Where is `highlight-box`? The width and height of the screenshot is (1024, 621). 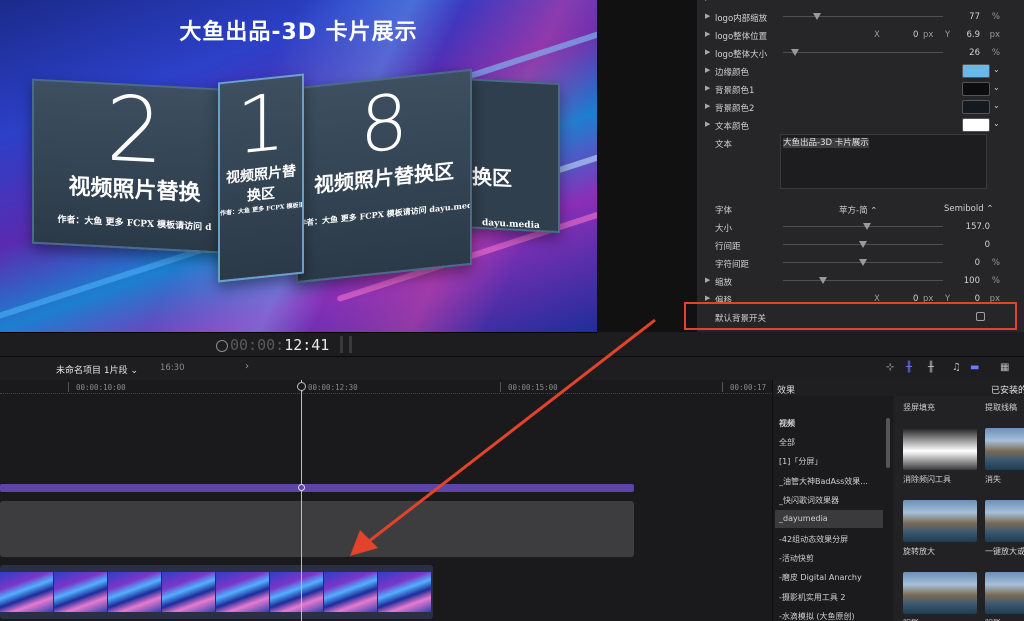
highlight-box is located at coordinates (850, 316).